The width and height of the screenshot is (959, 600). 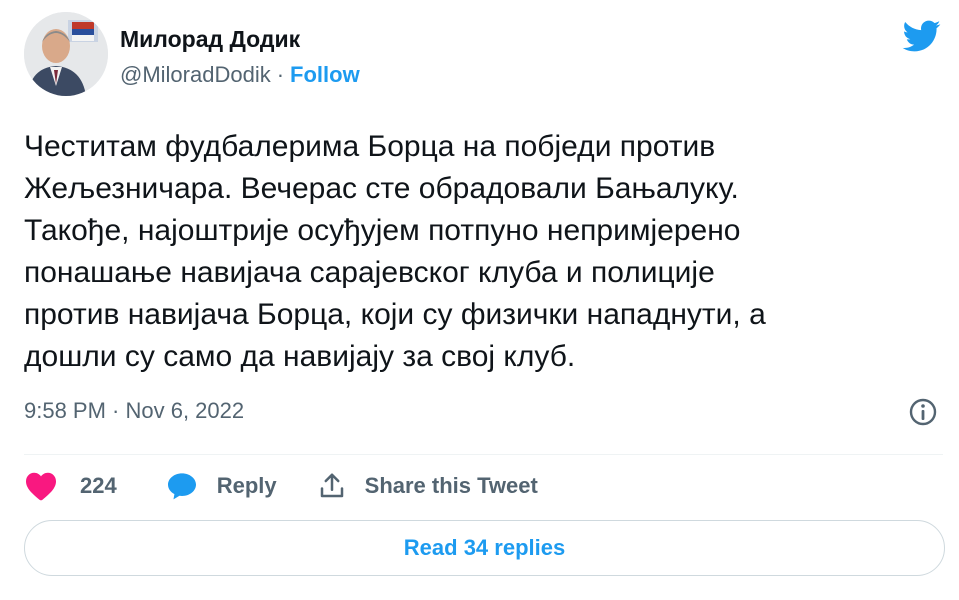 What do you see at coordinates (923, 412) in the screenshot?
I see `info-icon` at bounding box center [923, 412].